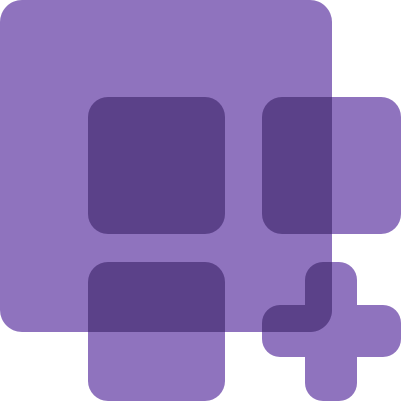 This screenshot has height=401, width=401. I want to click on tile-top-left-overlap, so click(156, 165).